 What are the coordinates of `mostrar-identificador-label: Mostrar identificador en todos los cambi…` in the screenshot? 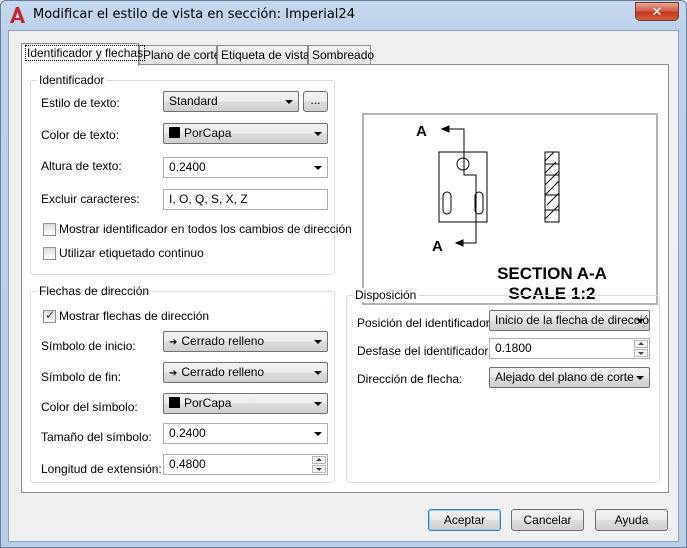 It's located at (205, 229).